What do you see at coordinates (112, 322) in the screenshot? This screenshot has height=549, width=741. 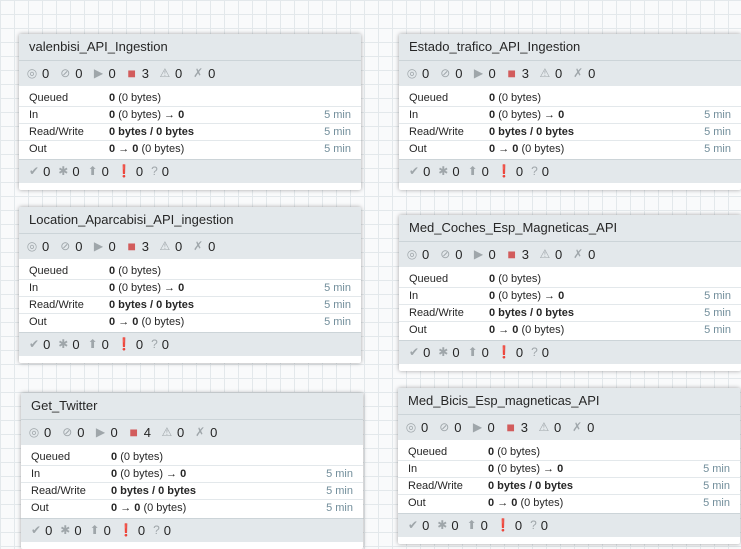 I see `out-from: 0` at bounding box center [112, 322].